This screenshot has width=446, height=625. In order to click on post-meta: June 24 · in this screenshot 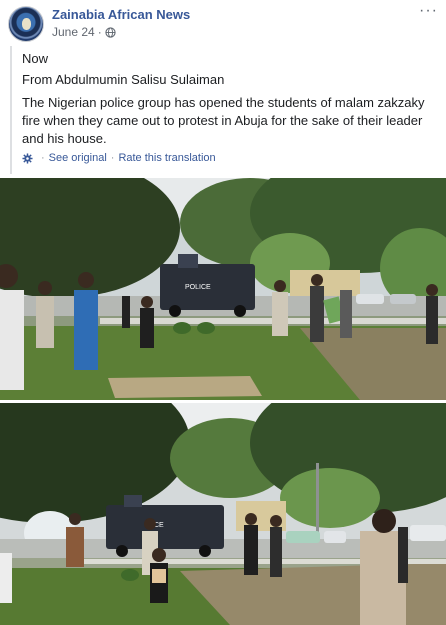, I will do `click(84, 32)`.